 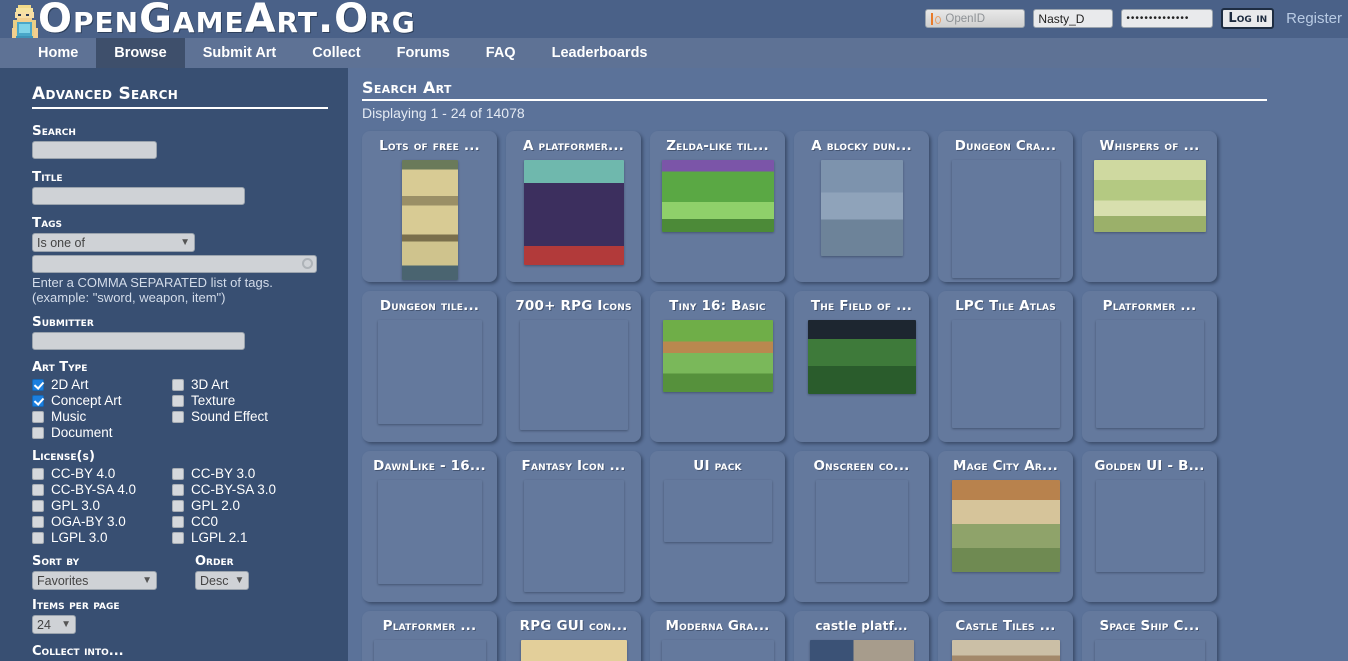 I want to click on checkbox-2d-art, so click(x=38, y=384).